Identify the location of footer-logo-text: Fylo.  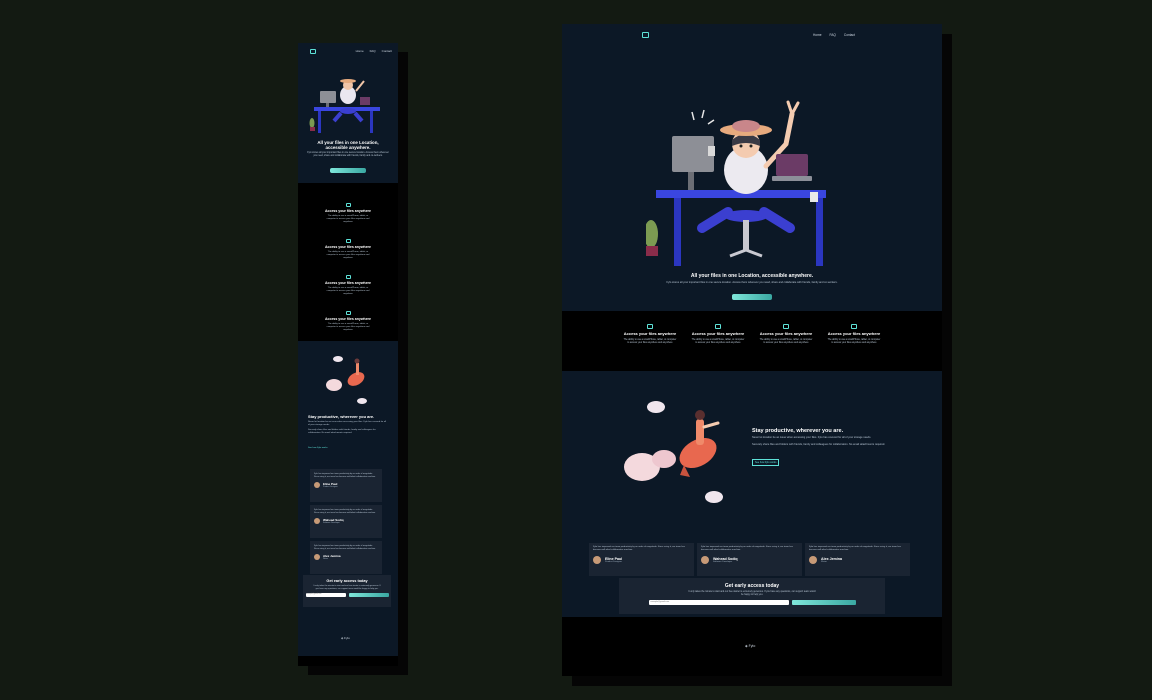
(347, 638).